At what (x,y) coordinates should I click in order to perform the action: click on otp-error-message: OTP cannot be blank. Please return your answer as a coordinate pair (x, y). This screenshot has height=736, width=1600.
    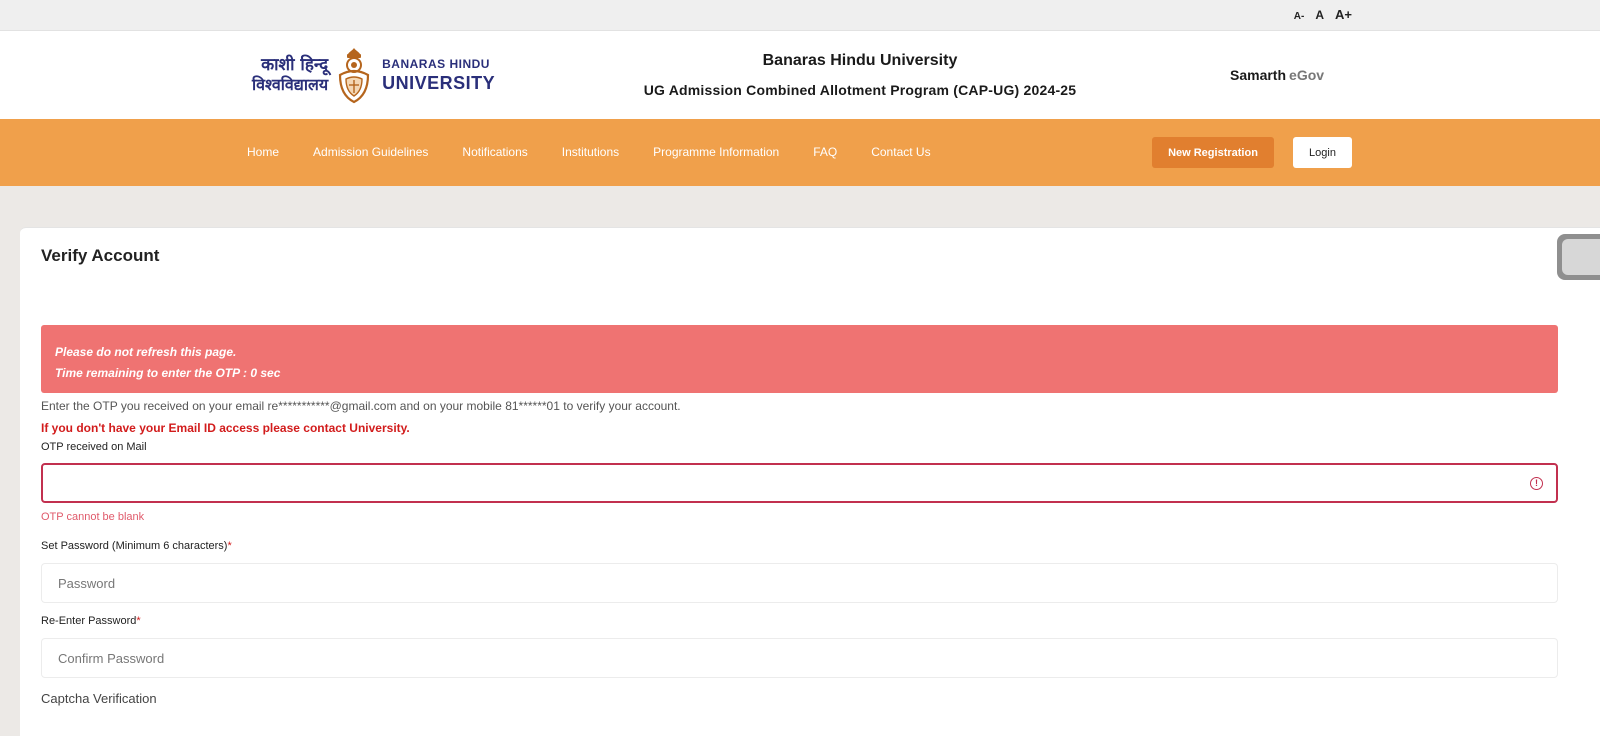
    Looking at the image, I should click on (93, 517).